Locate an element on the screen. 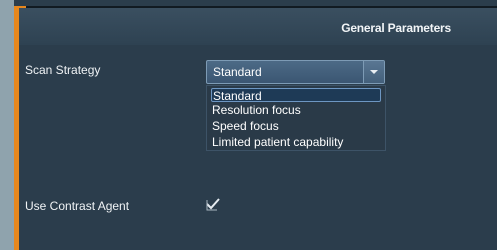 This screenshot has width=497, height=250. chevron-down-icon is located at coordinates (374, 72).